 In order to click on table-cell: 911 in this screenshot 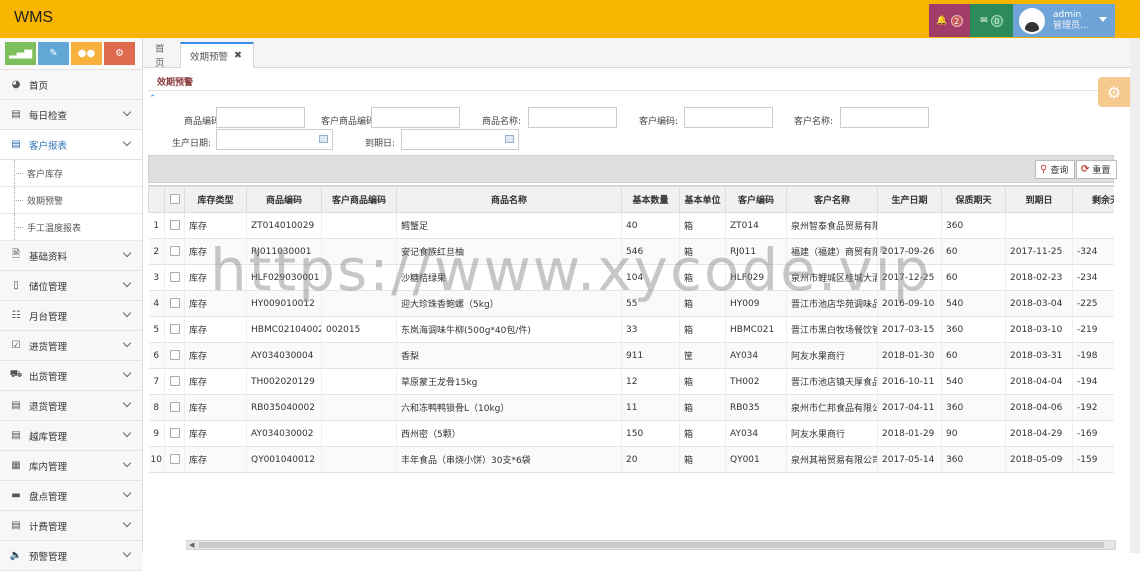, I will do `click(650, 355)`.